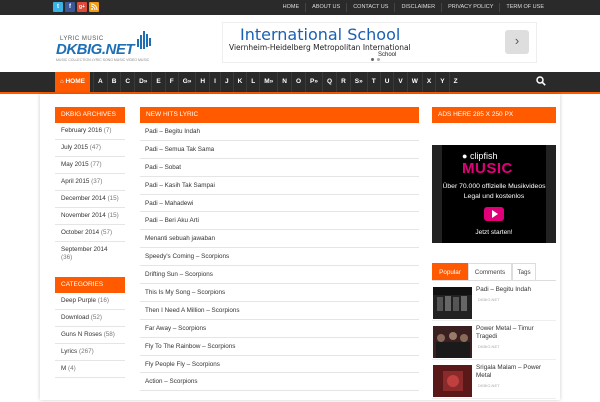  Describe the element at coordinates (370, 7) in the screenshot. I see `top-link-contact: CONTACT US` at that location.